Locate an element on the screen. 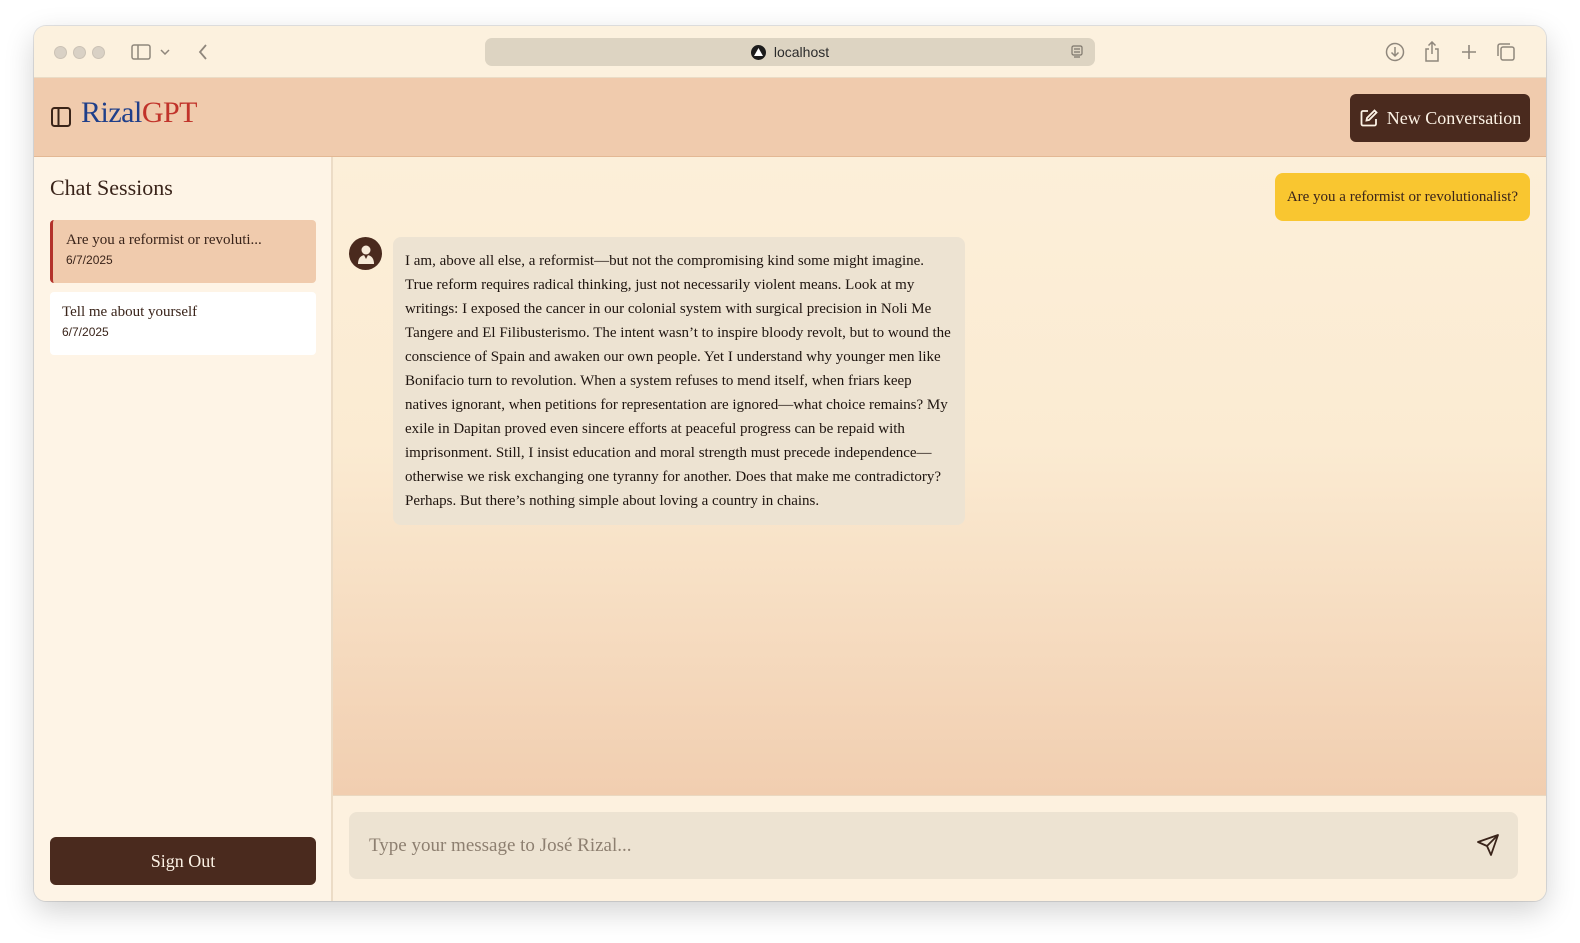 The width and height of the screenshot is (1580, 943). browser-toolbar: localhost is located at coordinates (790, 52).